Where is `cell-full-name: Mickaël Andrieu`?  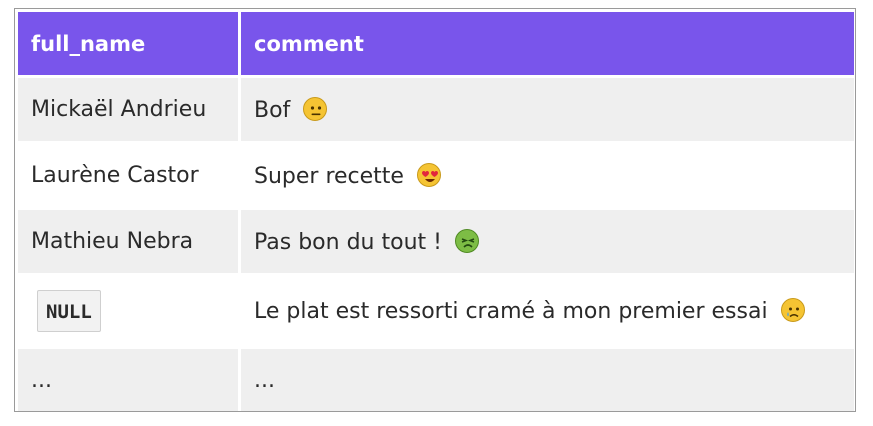 cell-full-name: Mickaël Andrieu is located at coordinates (128, 109).